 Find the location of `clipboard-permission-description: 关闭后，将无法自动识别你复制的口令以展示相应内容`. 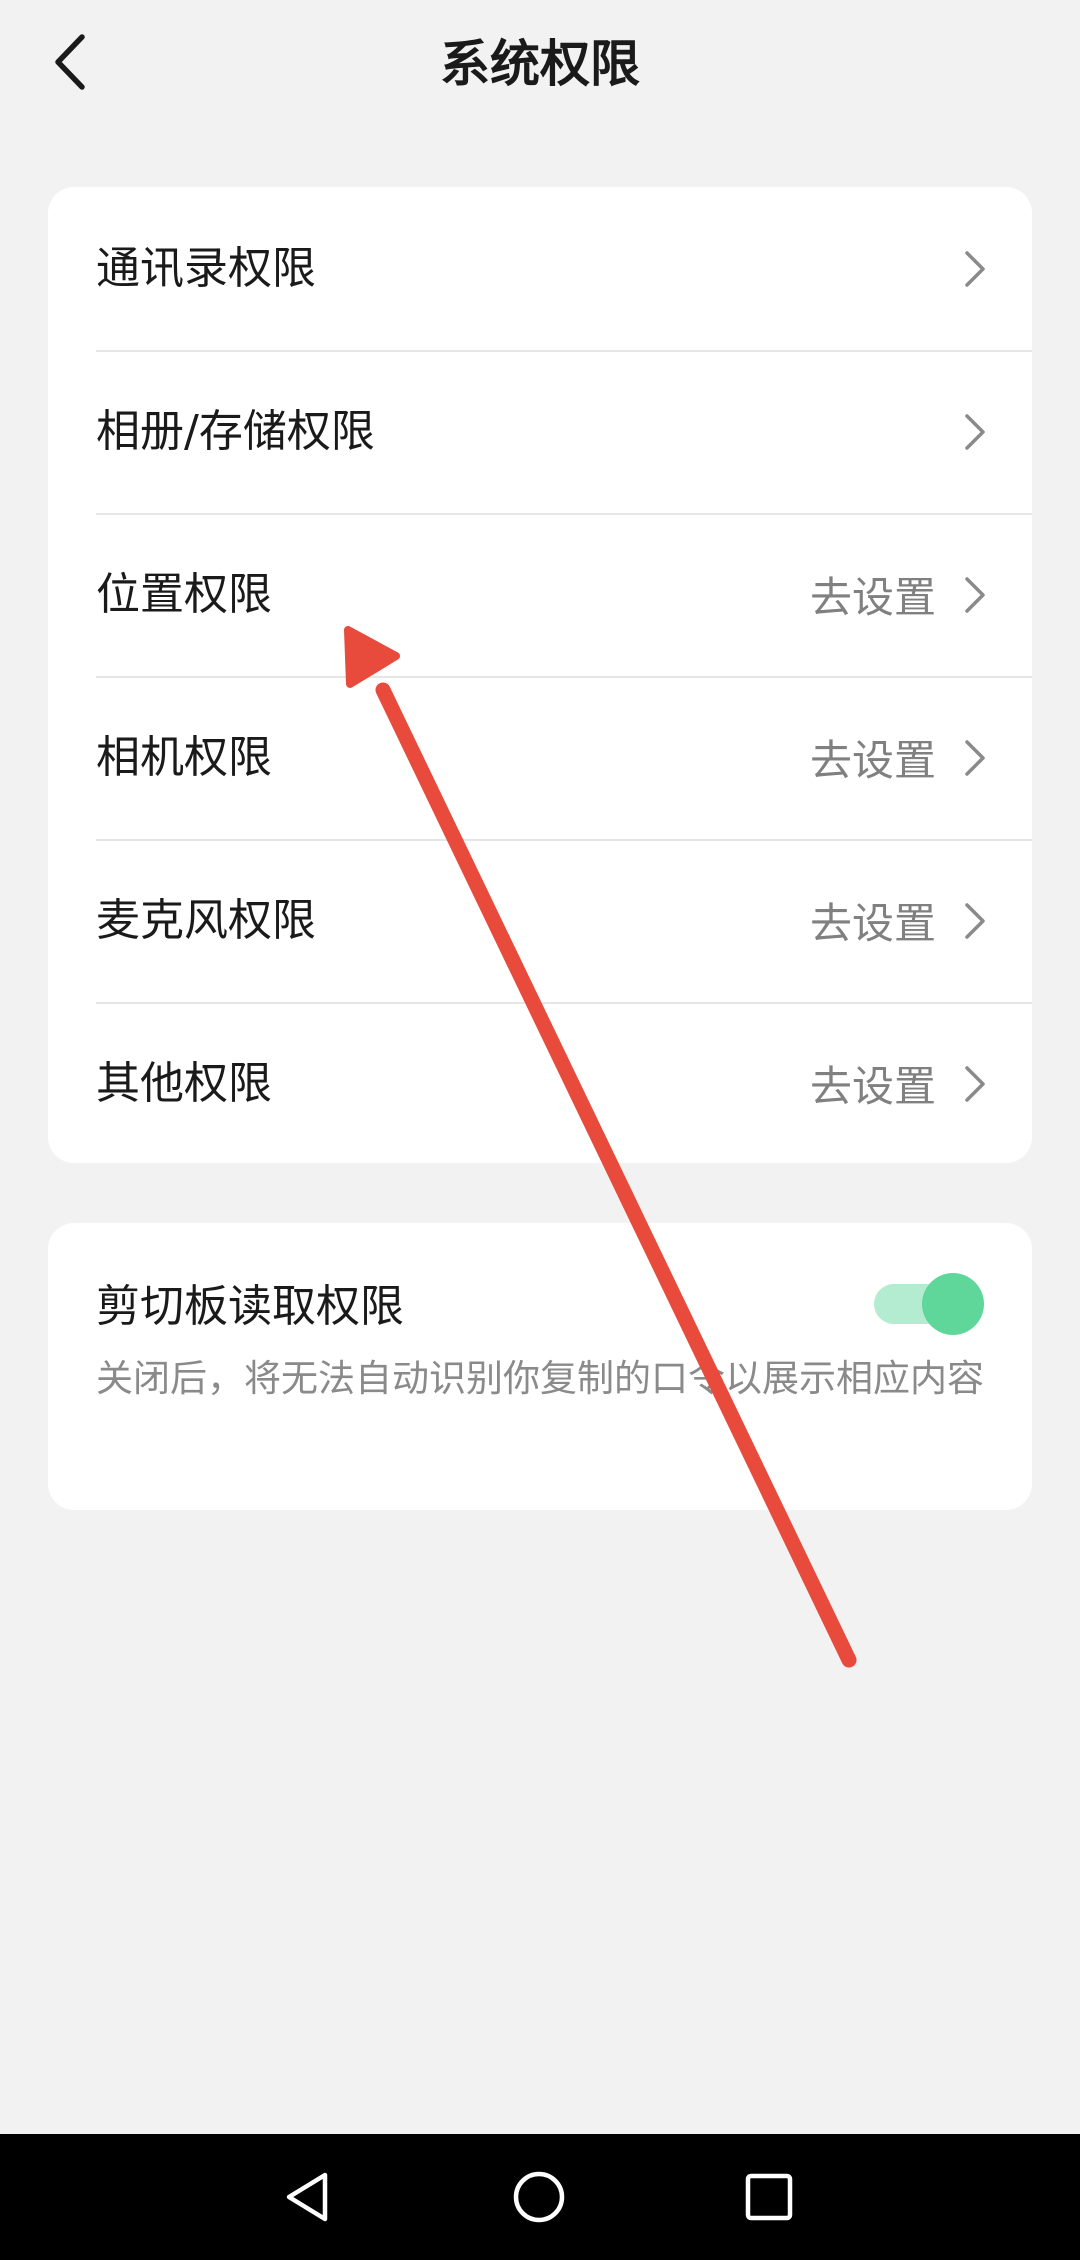

clipboard-permission-description: 关闭后，将无法自动识别你复制的口令以展示相应内容 is located at coordinates (540, 1378).